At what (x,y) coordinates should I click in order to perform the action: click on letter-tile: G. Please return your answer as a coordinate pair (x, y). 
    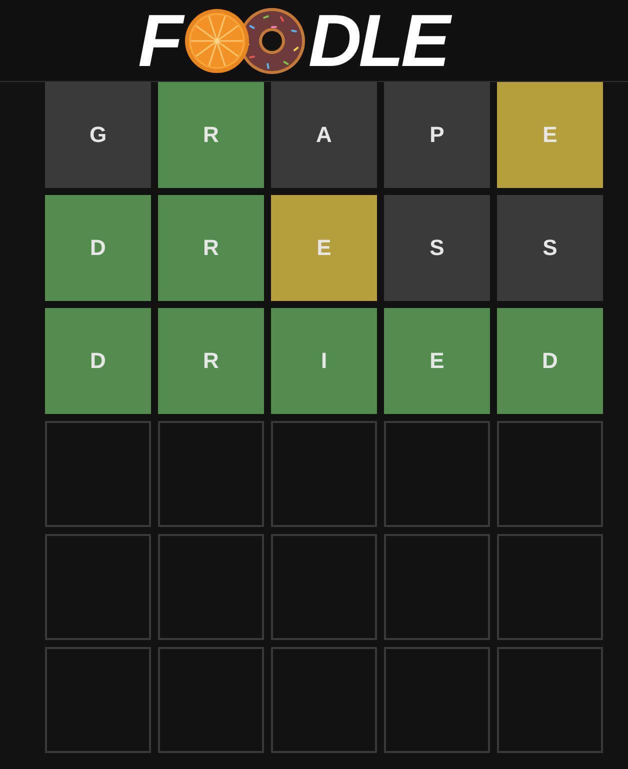
    Looking at the image, I should click on (98, 135).